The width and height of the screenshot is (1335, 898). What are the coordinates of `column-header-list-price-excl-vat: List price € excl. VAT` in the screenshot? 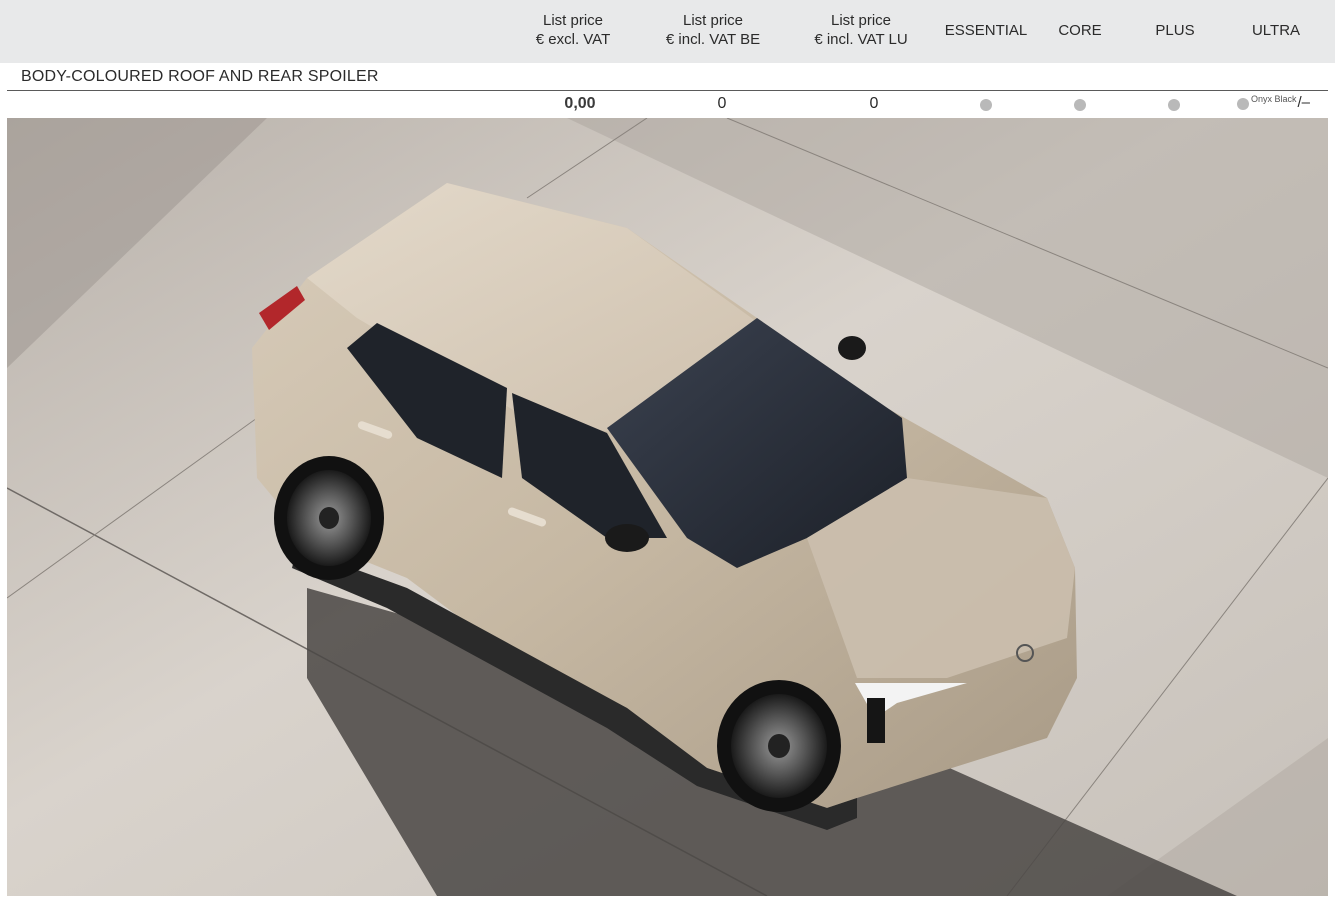 It's located at (573, 30).